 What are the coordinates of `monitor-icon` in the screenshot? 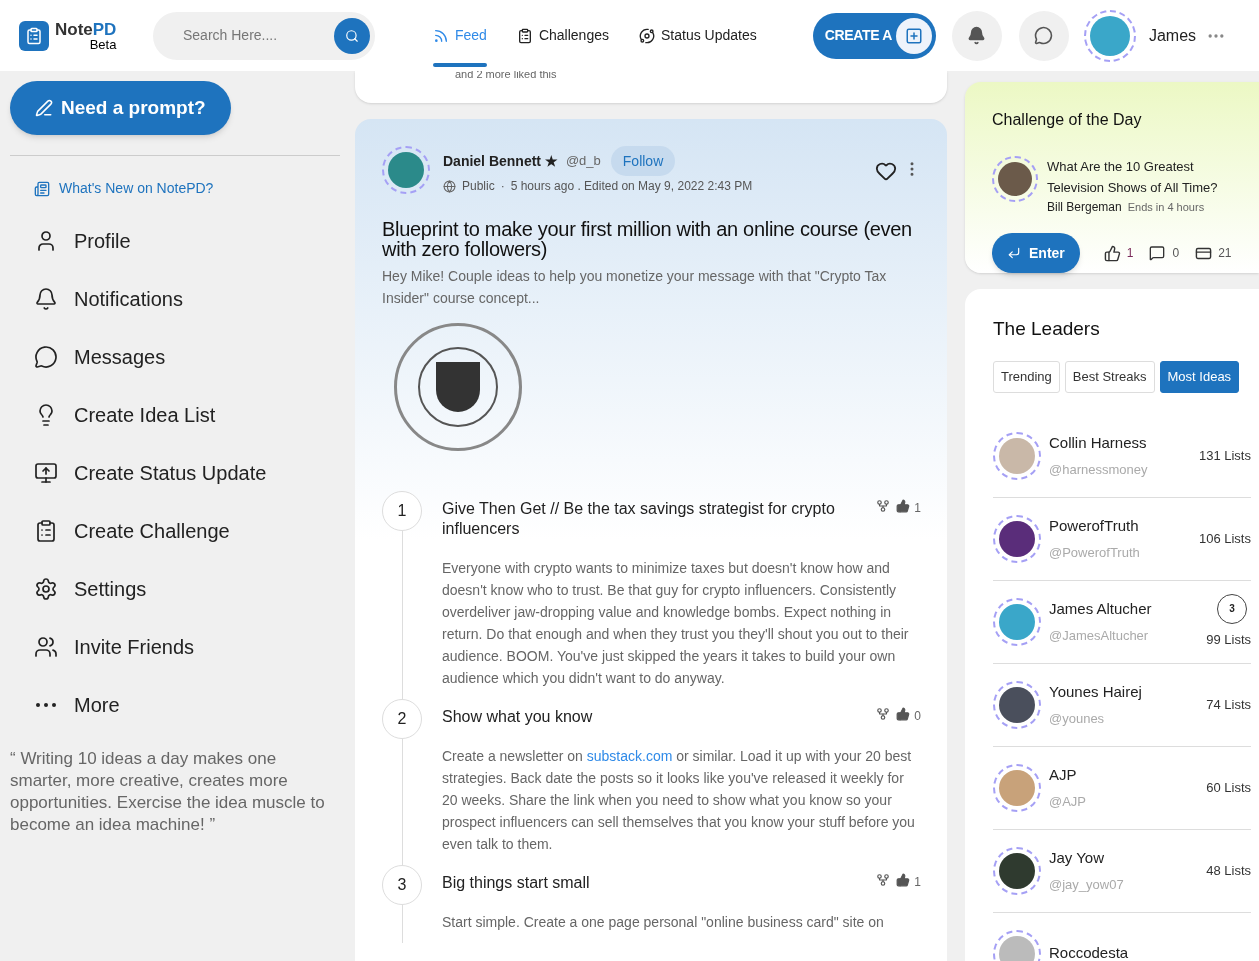 It's located at (46, 473).